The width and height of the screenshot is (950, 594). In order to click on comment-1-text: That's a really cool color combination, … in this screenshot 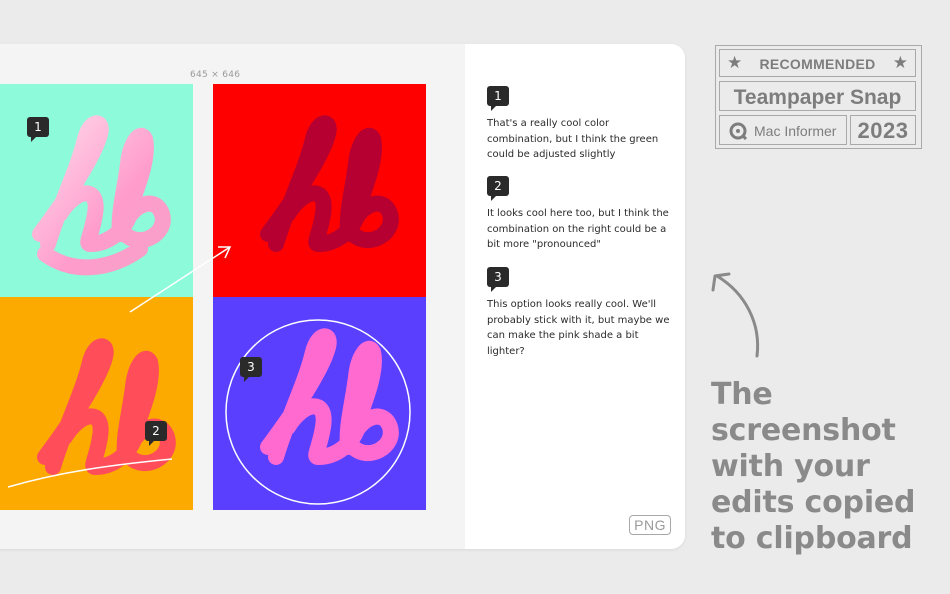, I will do `click(573, 139)`.